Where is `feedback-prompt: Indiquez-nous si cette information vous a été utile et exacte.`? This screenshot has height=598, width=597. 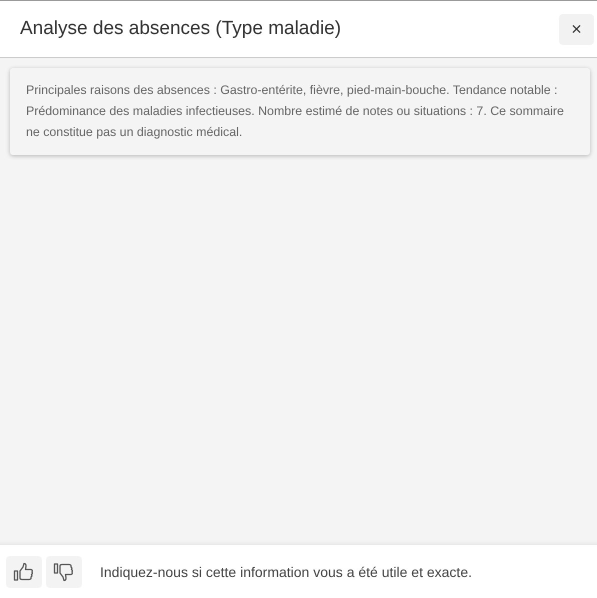 feedback-prompt: Indiquez-nous si cette information vous a été utile et exacte. is located at coordinates (286, 572).